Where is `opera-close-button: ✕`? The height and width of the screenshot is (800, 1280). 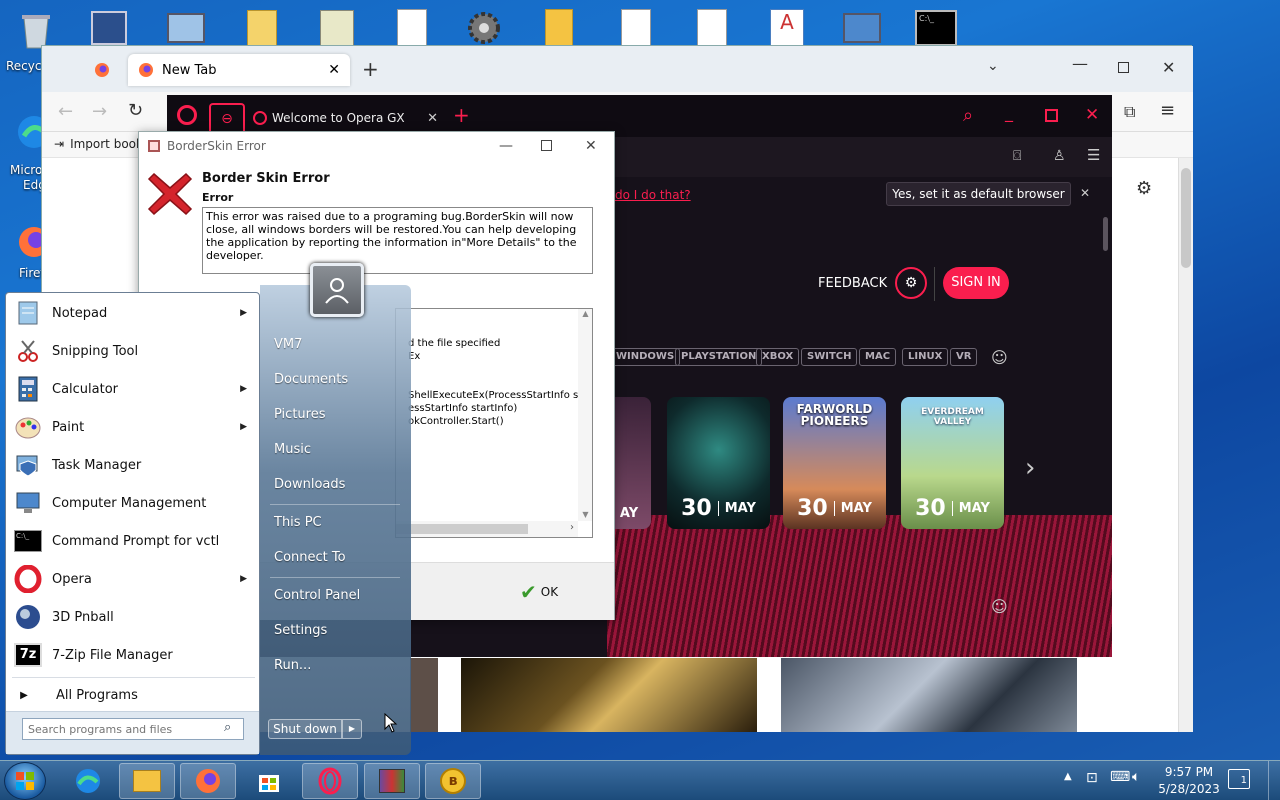 opera-close-button: ✕ is located at coordinates (1092, 115).